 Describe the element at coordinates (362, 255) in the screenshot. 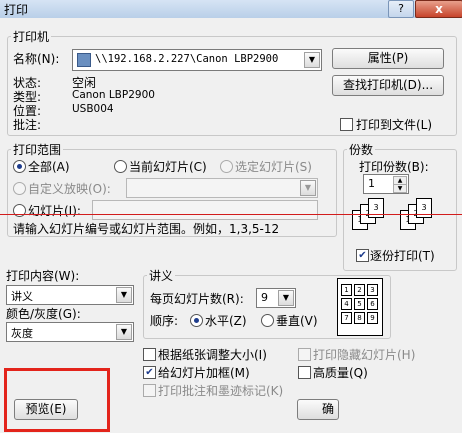

I see `collate-checkbox: ✔` at that location.